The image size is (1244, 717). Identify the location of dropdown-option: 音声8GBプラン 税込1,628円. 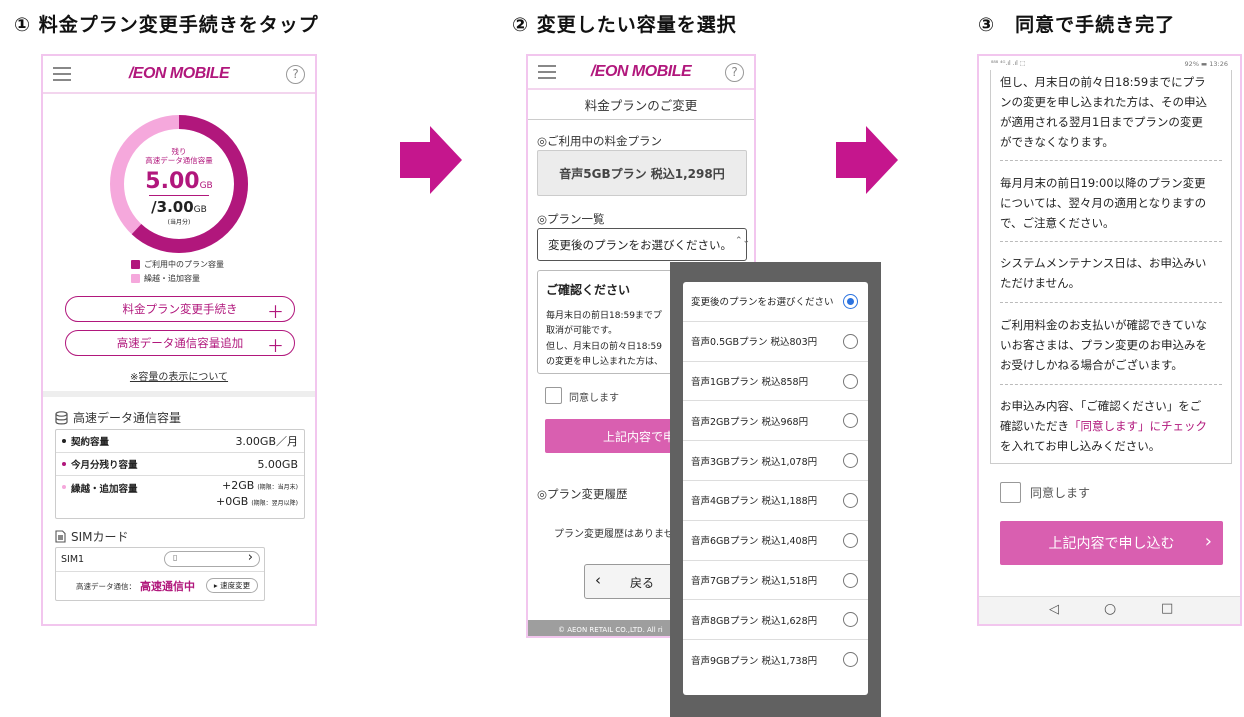
(775, 620).